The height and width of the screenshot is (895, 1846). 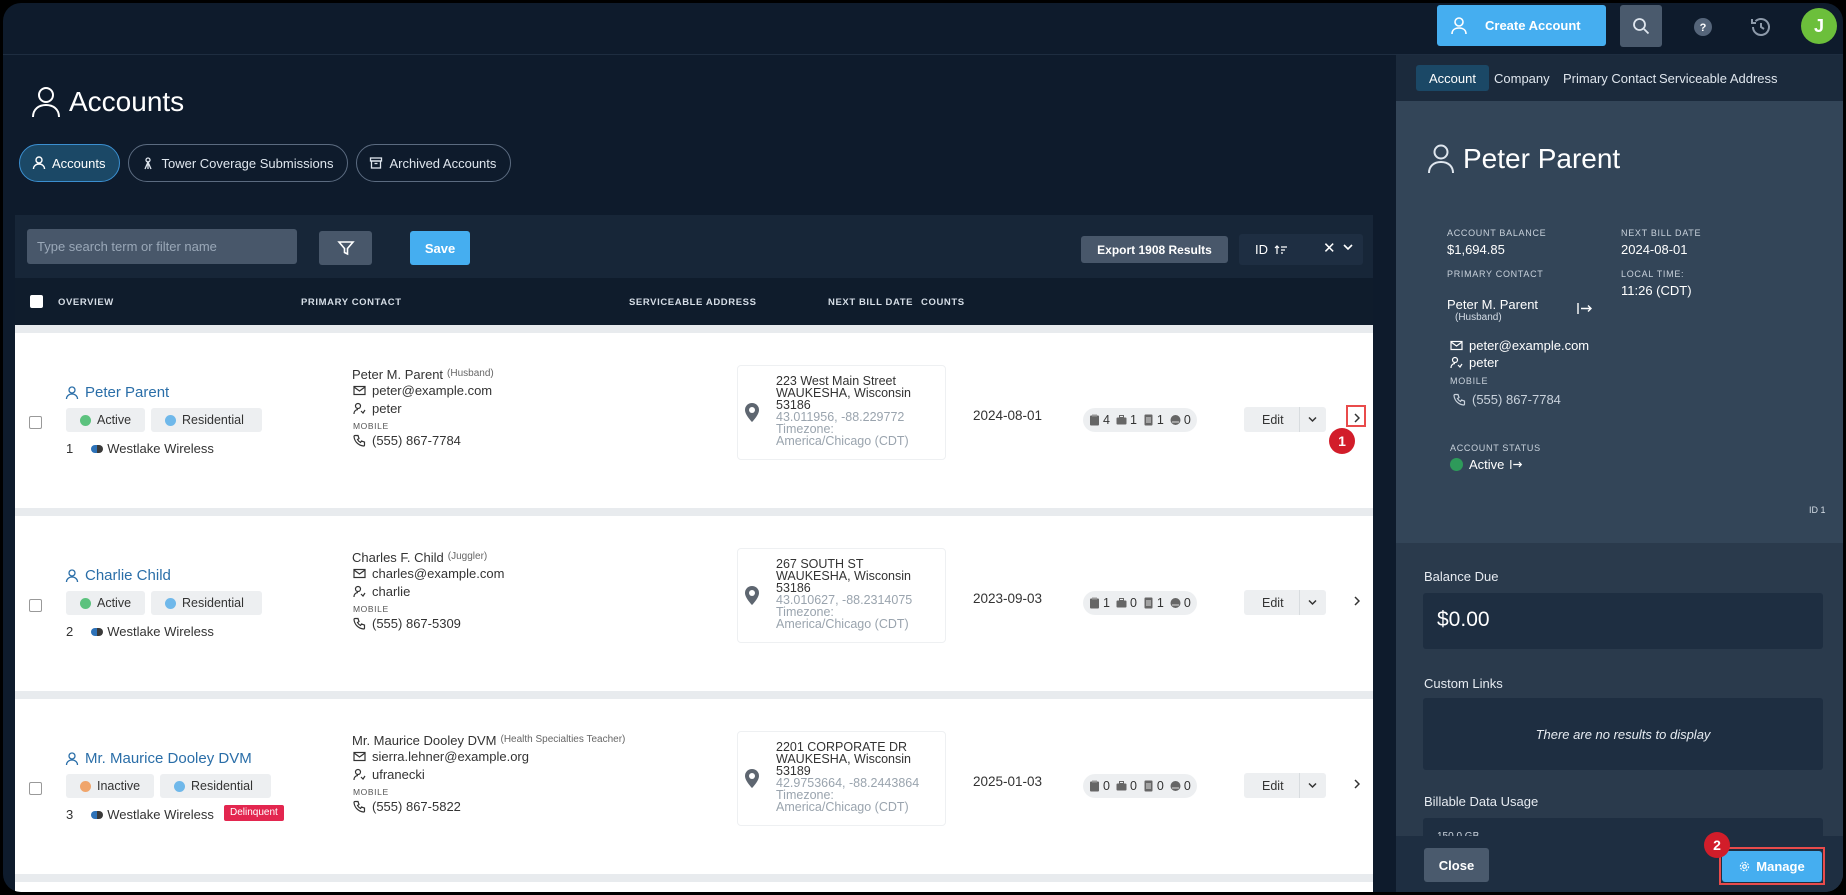 I want to click on highlight-box, so click(x=1356, y=416).